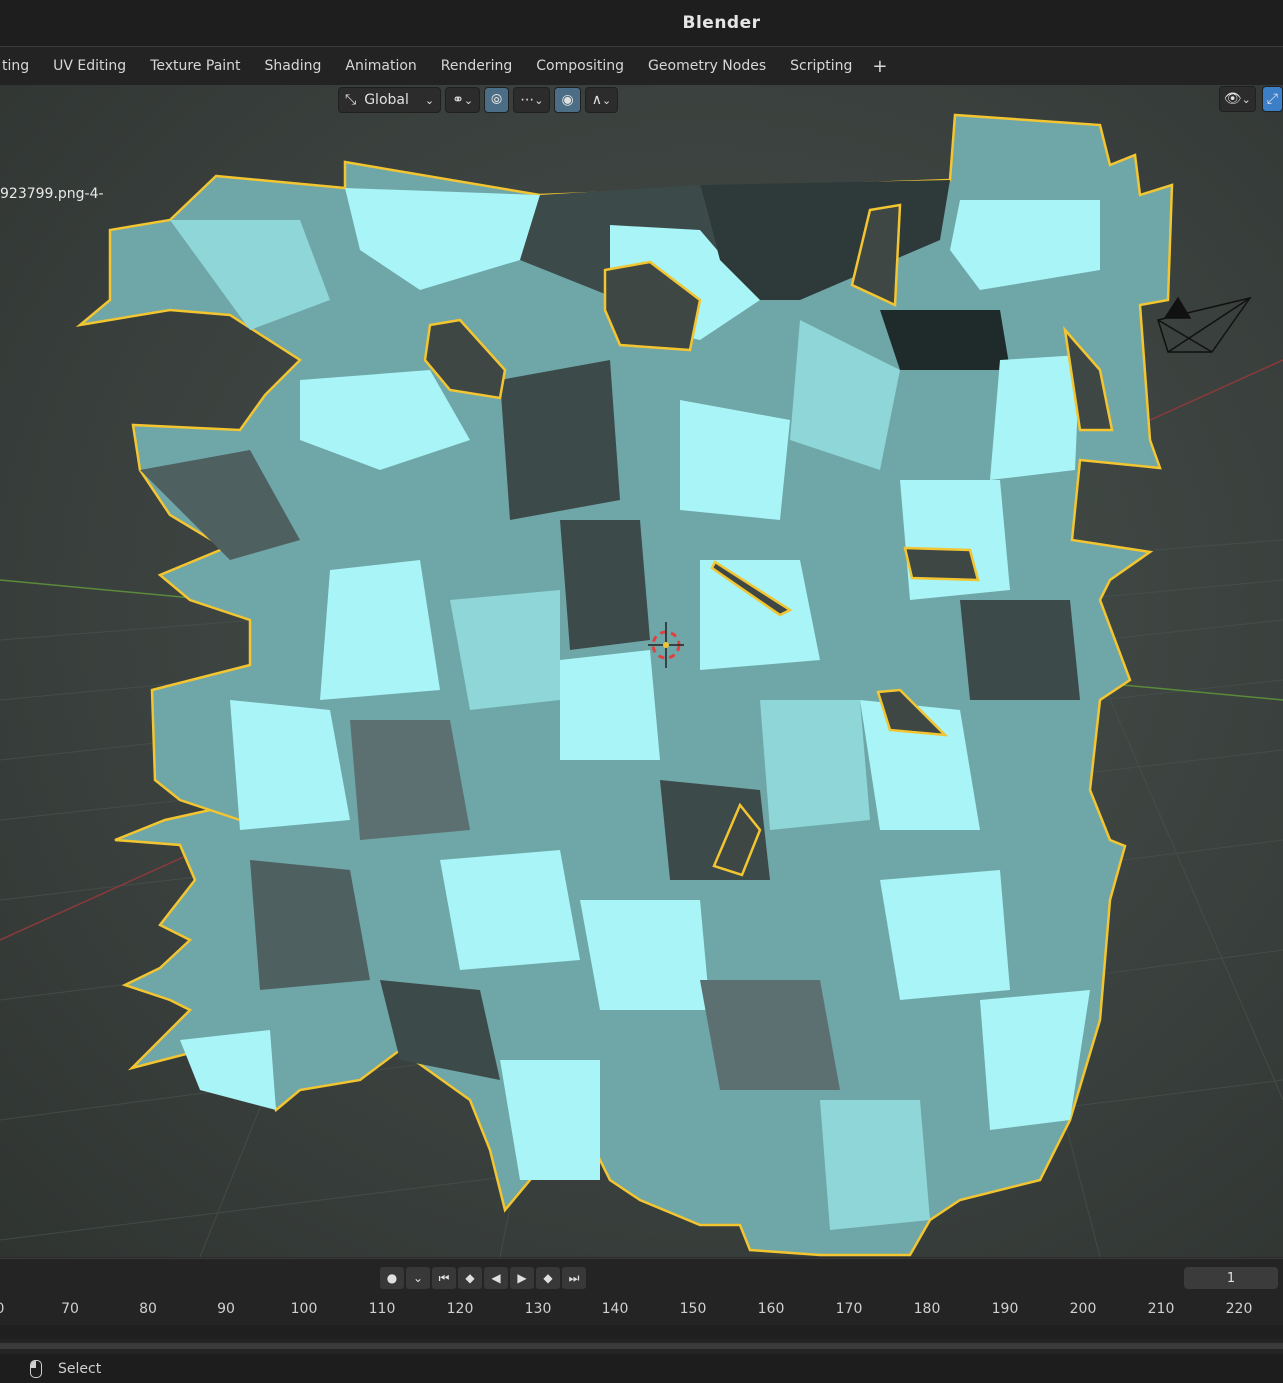  What do you see at coordinates (641, 1332) in the screenshot?
I see `timeline-track` at bounding box center [641, 1332].